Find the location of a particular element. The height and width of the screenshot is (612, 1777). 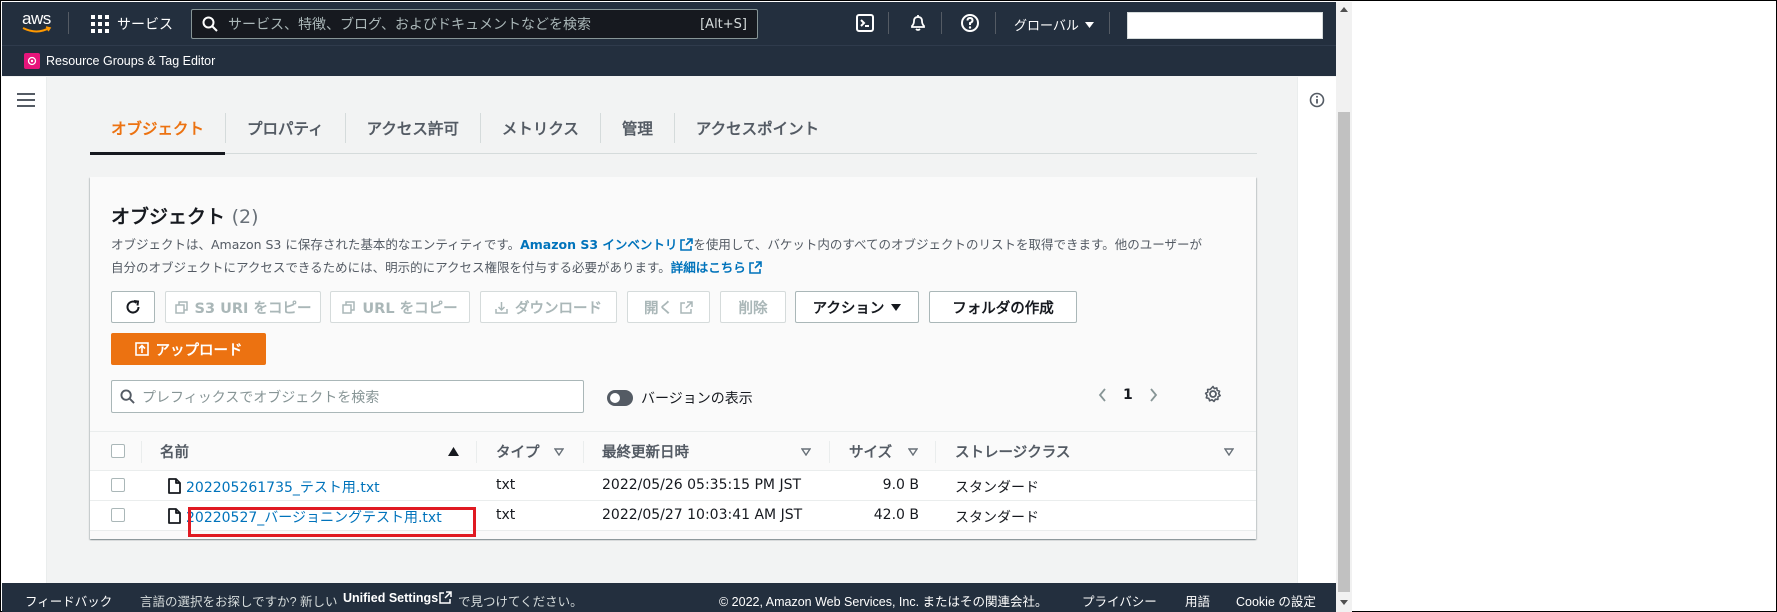

object-name-link: 202205261735_テスト用.txt is located at coordinates (283, 487).